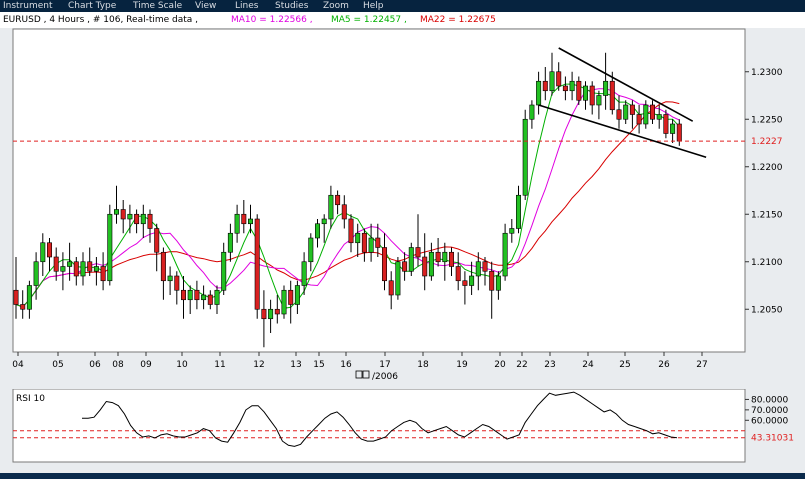  What do you see at coordinates (664, 365) in the screenshot?
I see `x-tick-label: 26` at bounding box center [664, 365].